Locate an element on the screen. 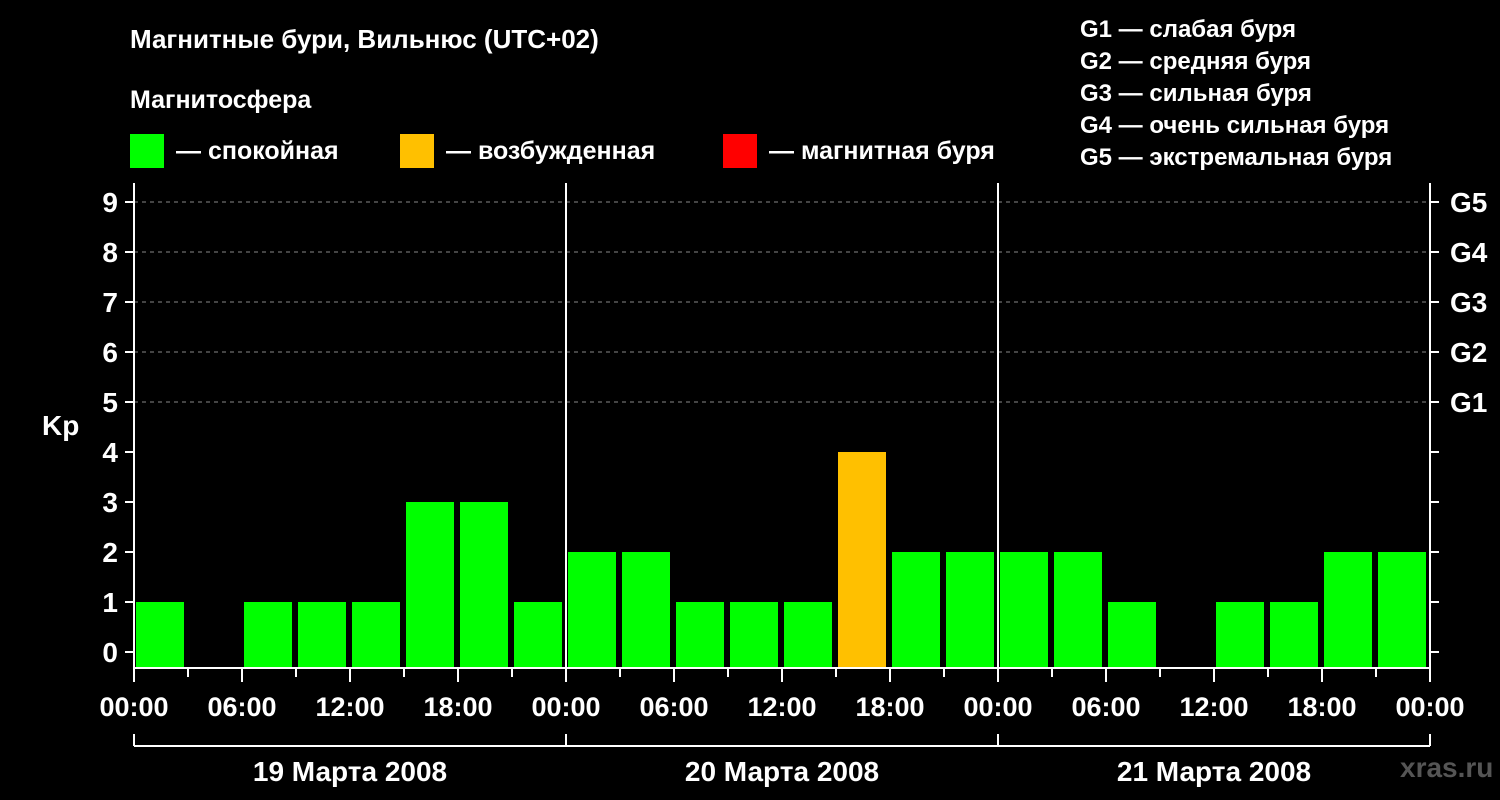  day-label-1: 20 Марта 2008 is located at coordinates (782, 771).